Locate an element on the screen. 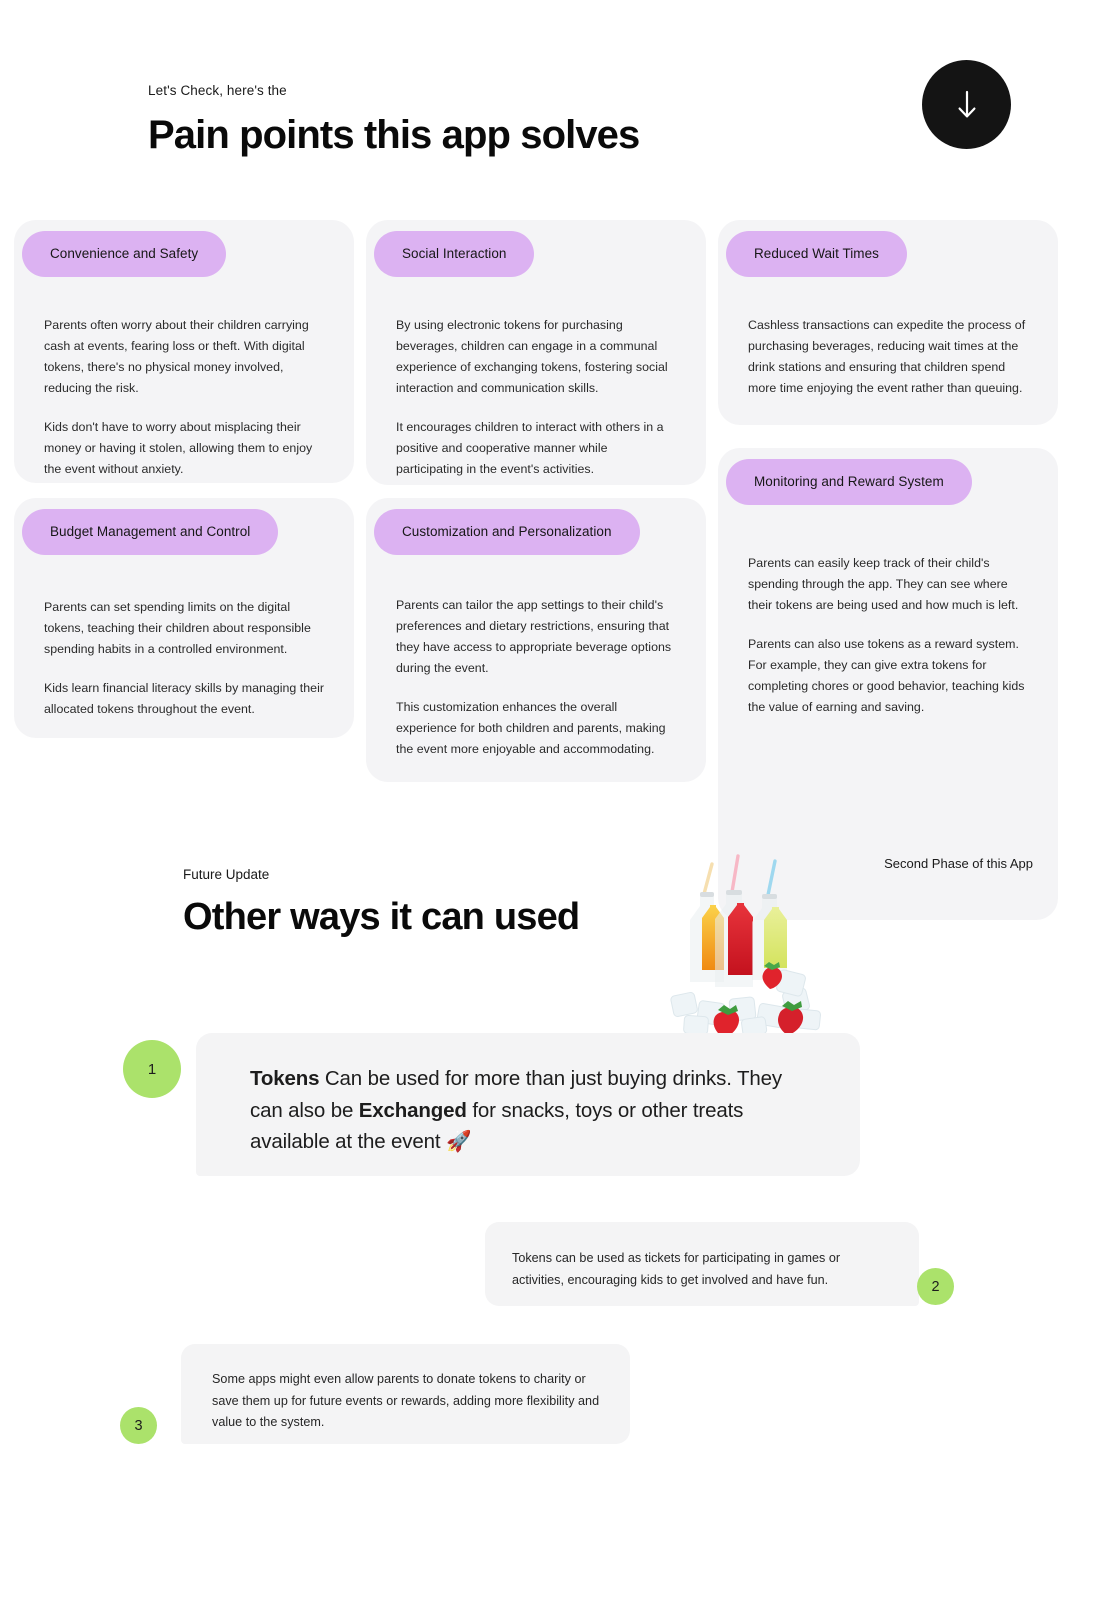 This screenshot has height=1600, width=1095. card-pill-wrap: Reduced Wait Times is located at coordinates (888, 248).